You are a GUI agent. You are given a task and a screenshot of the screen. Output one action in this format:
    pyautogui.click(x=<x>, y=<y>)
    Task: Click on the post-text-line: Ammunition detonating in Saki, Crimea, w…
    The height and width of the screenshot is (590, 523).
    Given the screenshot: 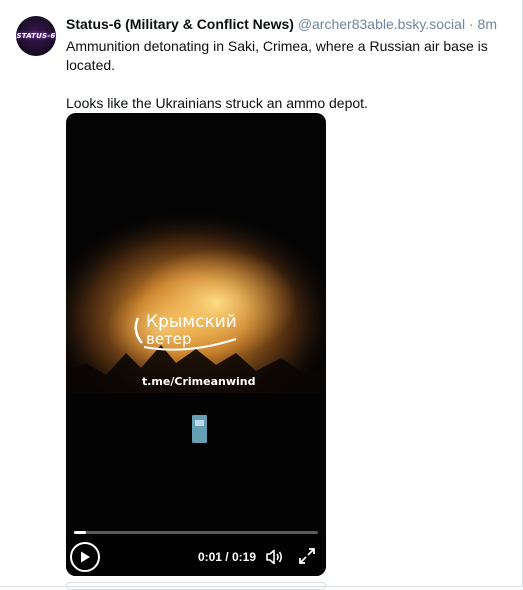 What is the action you would take?
    pyautogui.click(x=277, y=55)
    